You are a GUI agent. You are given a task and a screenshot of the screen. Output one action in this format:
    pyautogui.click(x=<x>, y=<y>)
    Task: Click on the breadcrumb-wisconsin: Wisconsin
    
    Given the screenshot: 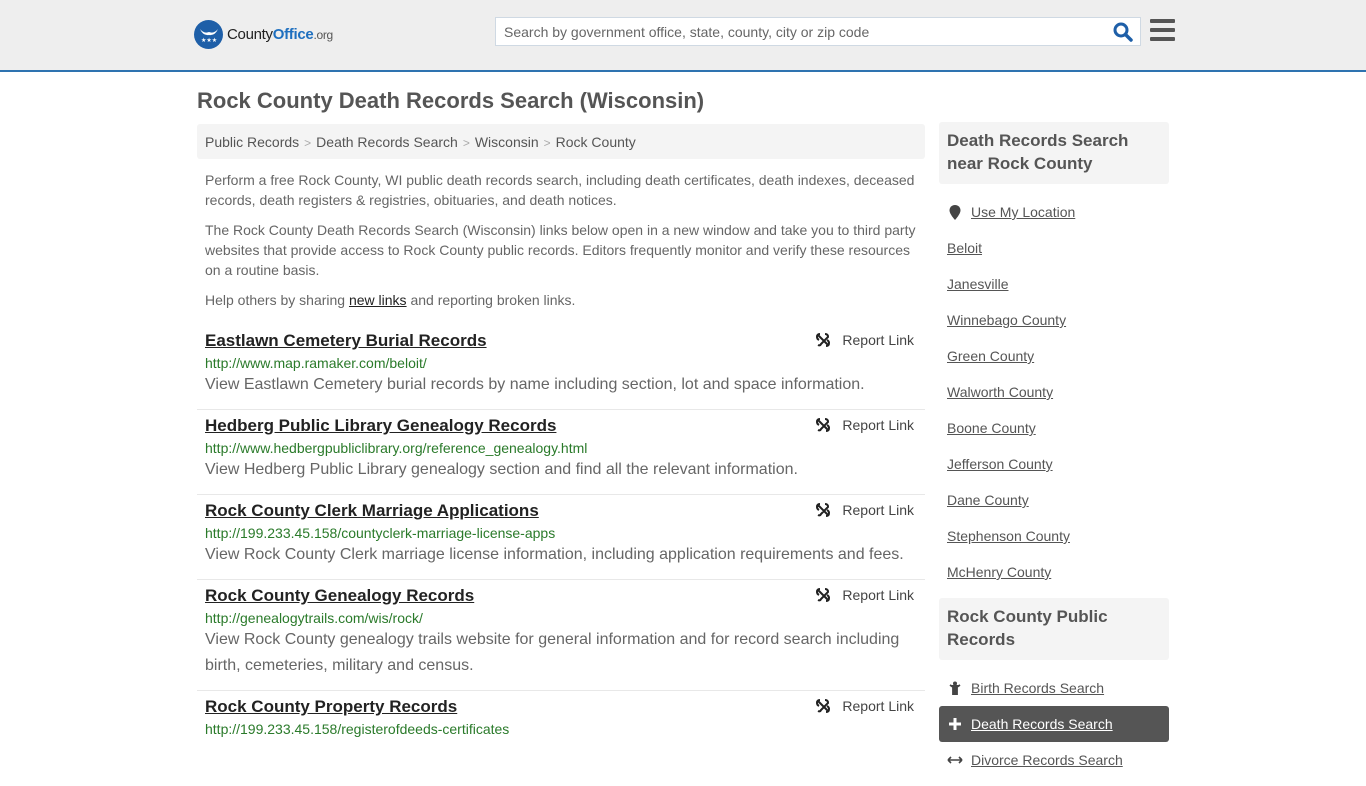 What is the action you would take?
    pyautogui.click(x=507, y=142)
    